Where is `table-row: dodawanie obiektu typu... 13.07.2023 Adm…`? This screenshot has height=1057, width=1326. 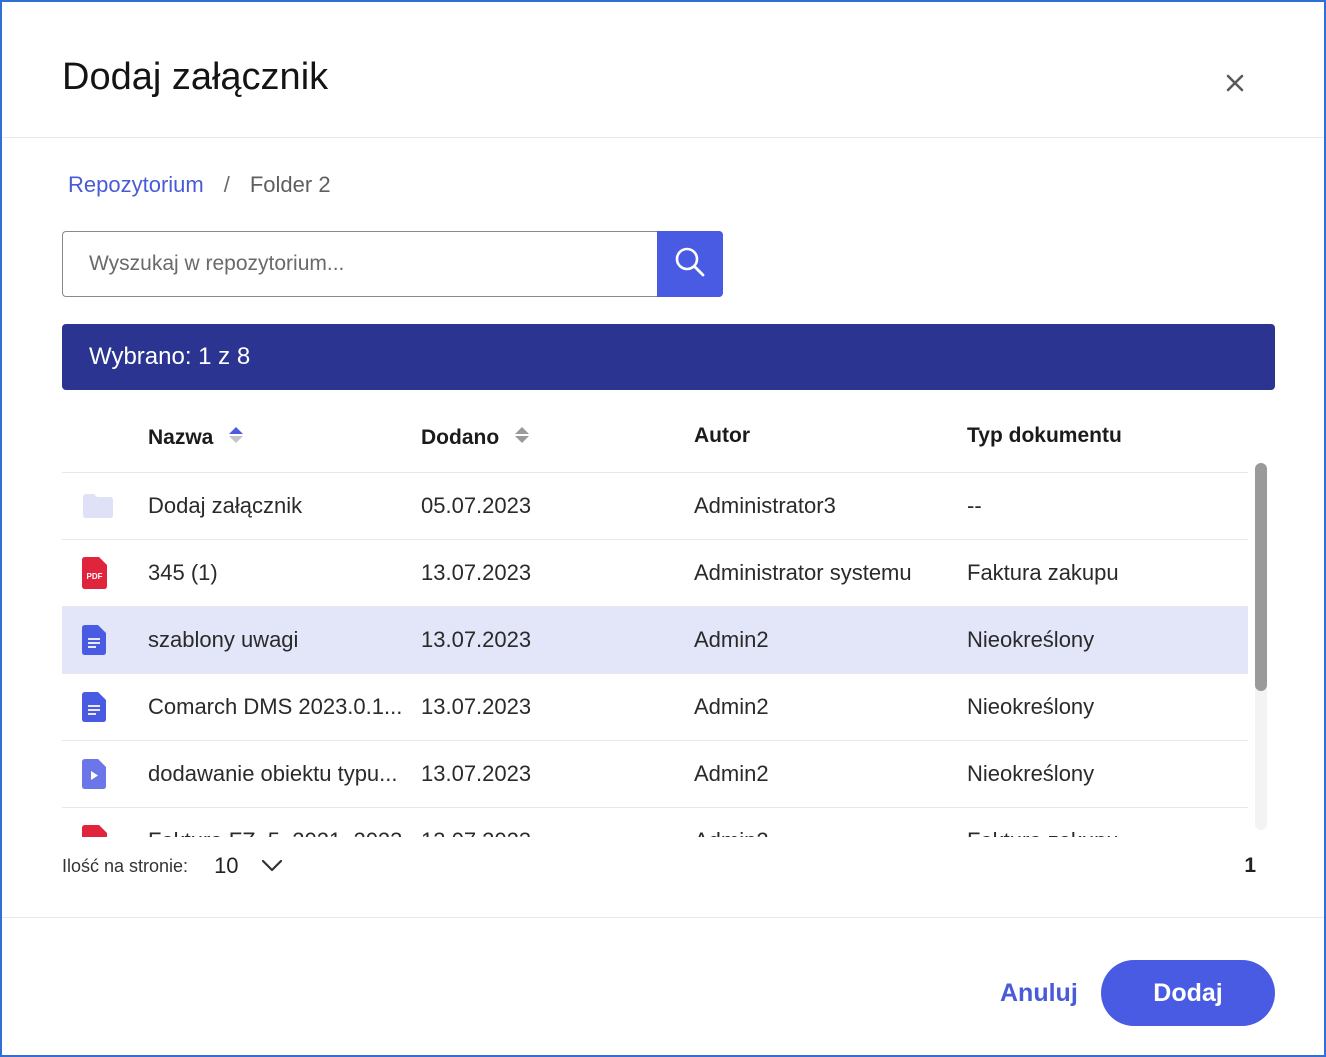 table-row: dodawanie obiektu typu... 13.07.2023 Adm… is located at coordinates (655, 774).